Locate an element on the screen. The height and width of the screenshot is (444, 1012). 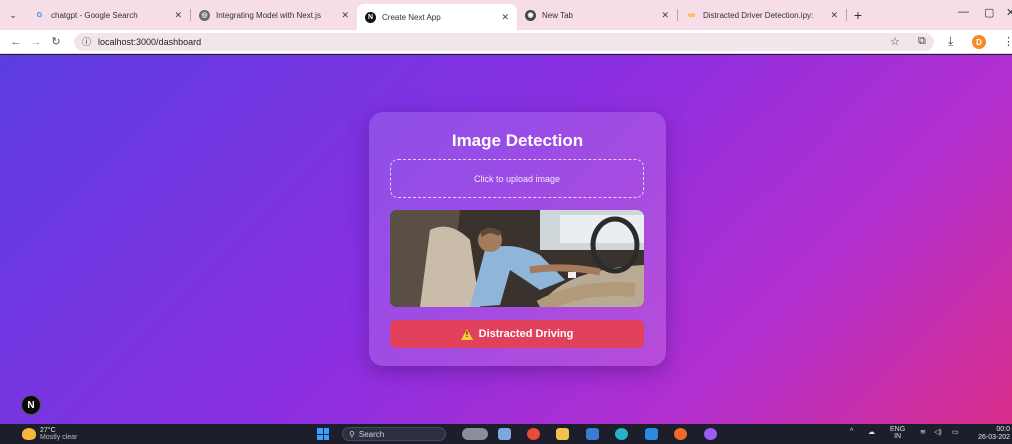
chrome-beta-app-icon is located at coordinates (710, 434).